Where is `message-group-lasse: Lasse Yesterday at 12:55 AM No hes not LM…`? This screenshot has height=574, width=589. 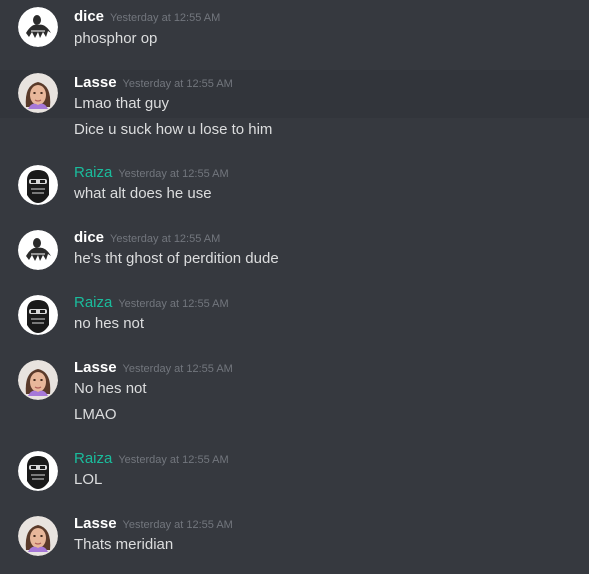
message-group-lasse: Lasse Yesterday at 12:55 AM No hes not LM… is located at coordinates (294, 389).